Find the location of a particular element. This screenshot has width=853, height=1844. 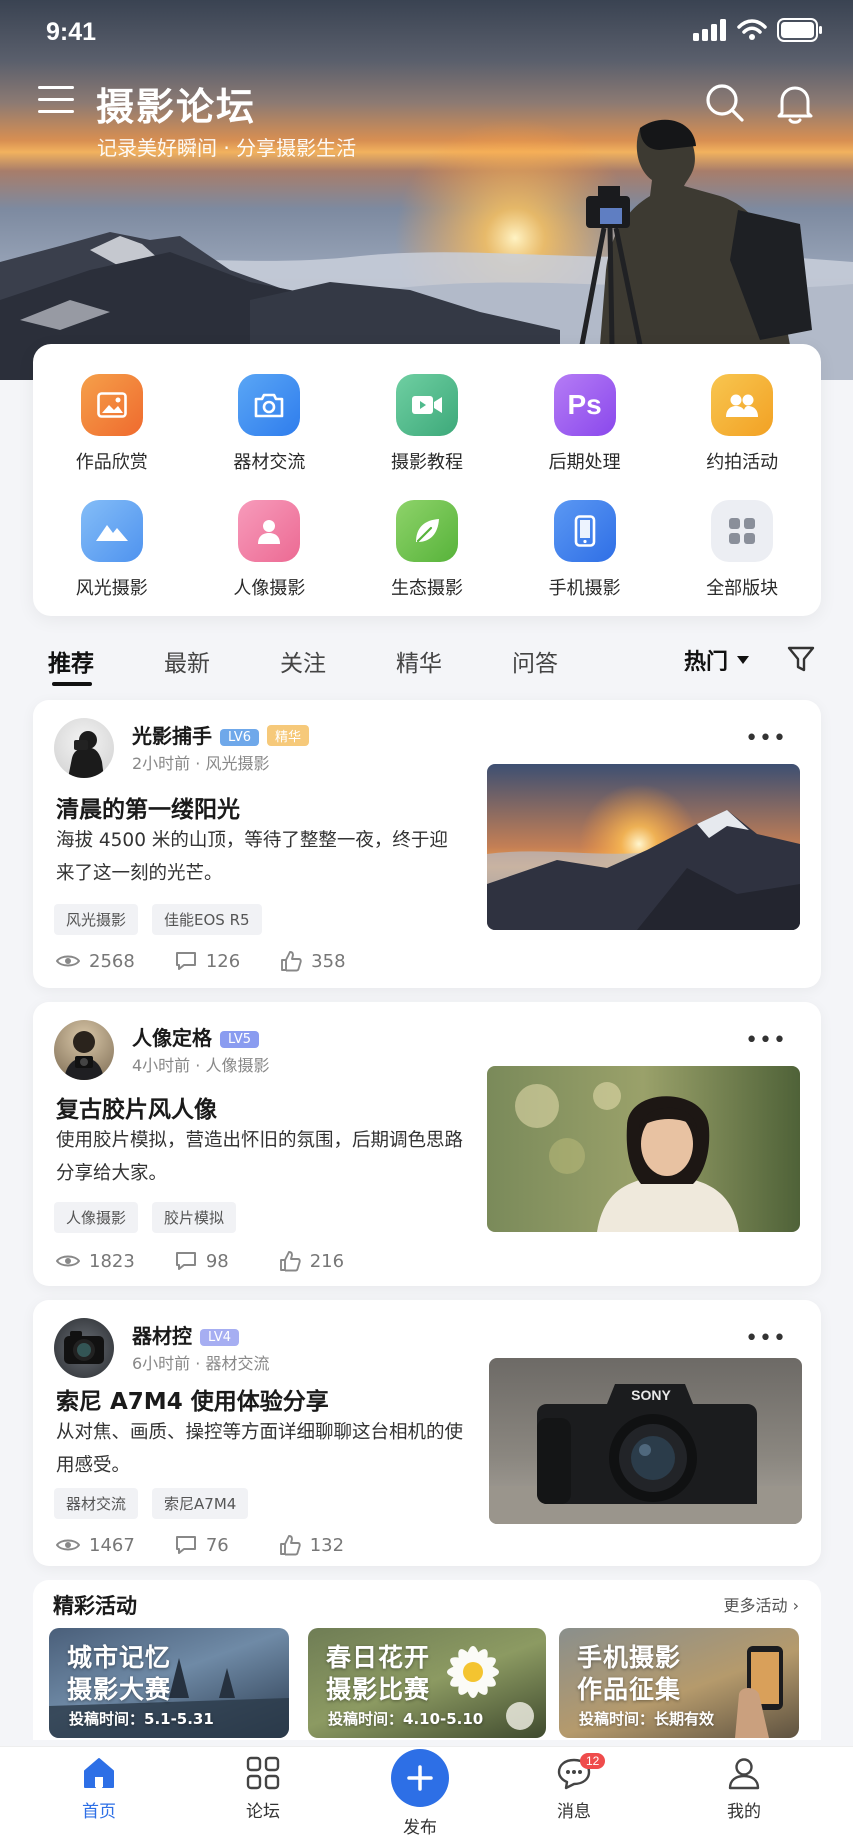

post-thumbnail-portrait is located at coordinates (643, 1149).